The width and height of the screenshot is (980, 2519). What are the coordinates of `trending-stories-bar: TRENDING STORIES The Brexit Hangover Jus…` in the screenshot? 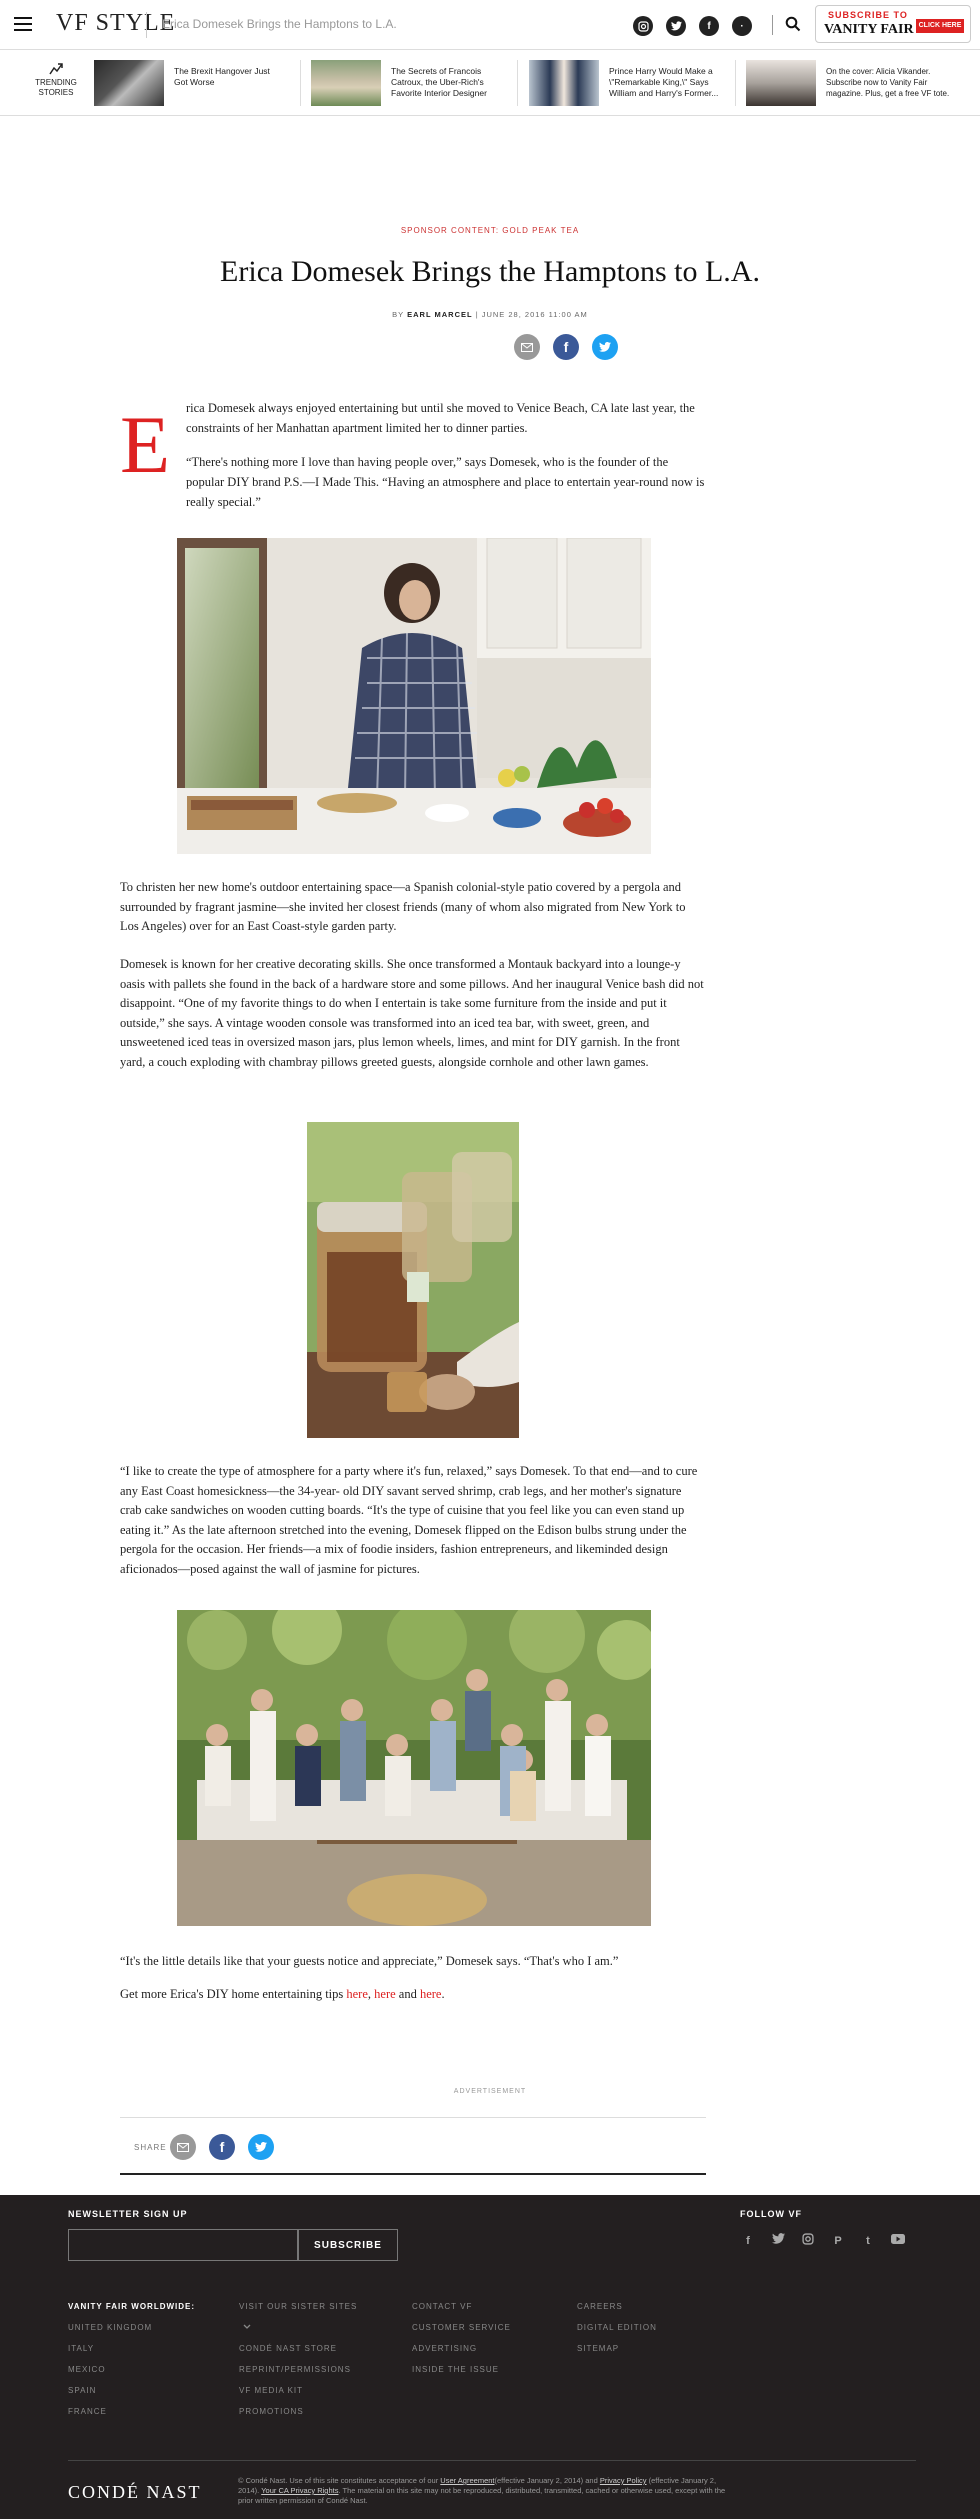 It's located at (490, 83).